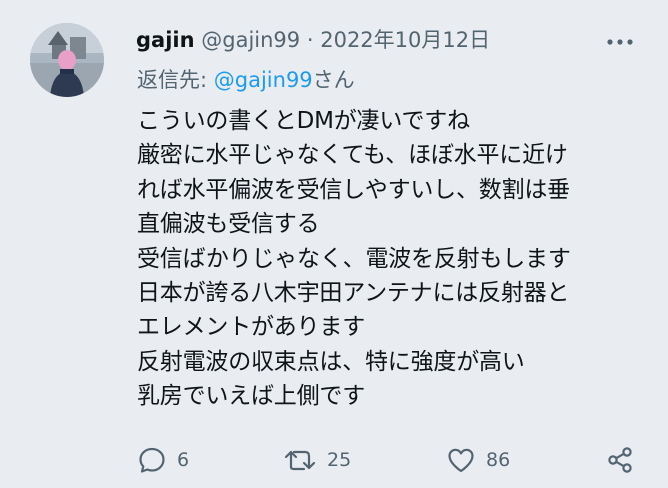 Image resolution: width=668 pixels, height=488 pixels. I want to click on tweet-text-line: れば水平偏波を受信しやすいし、数割は垂, so click(353, 189).